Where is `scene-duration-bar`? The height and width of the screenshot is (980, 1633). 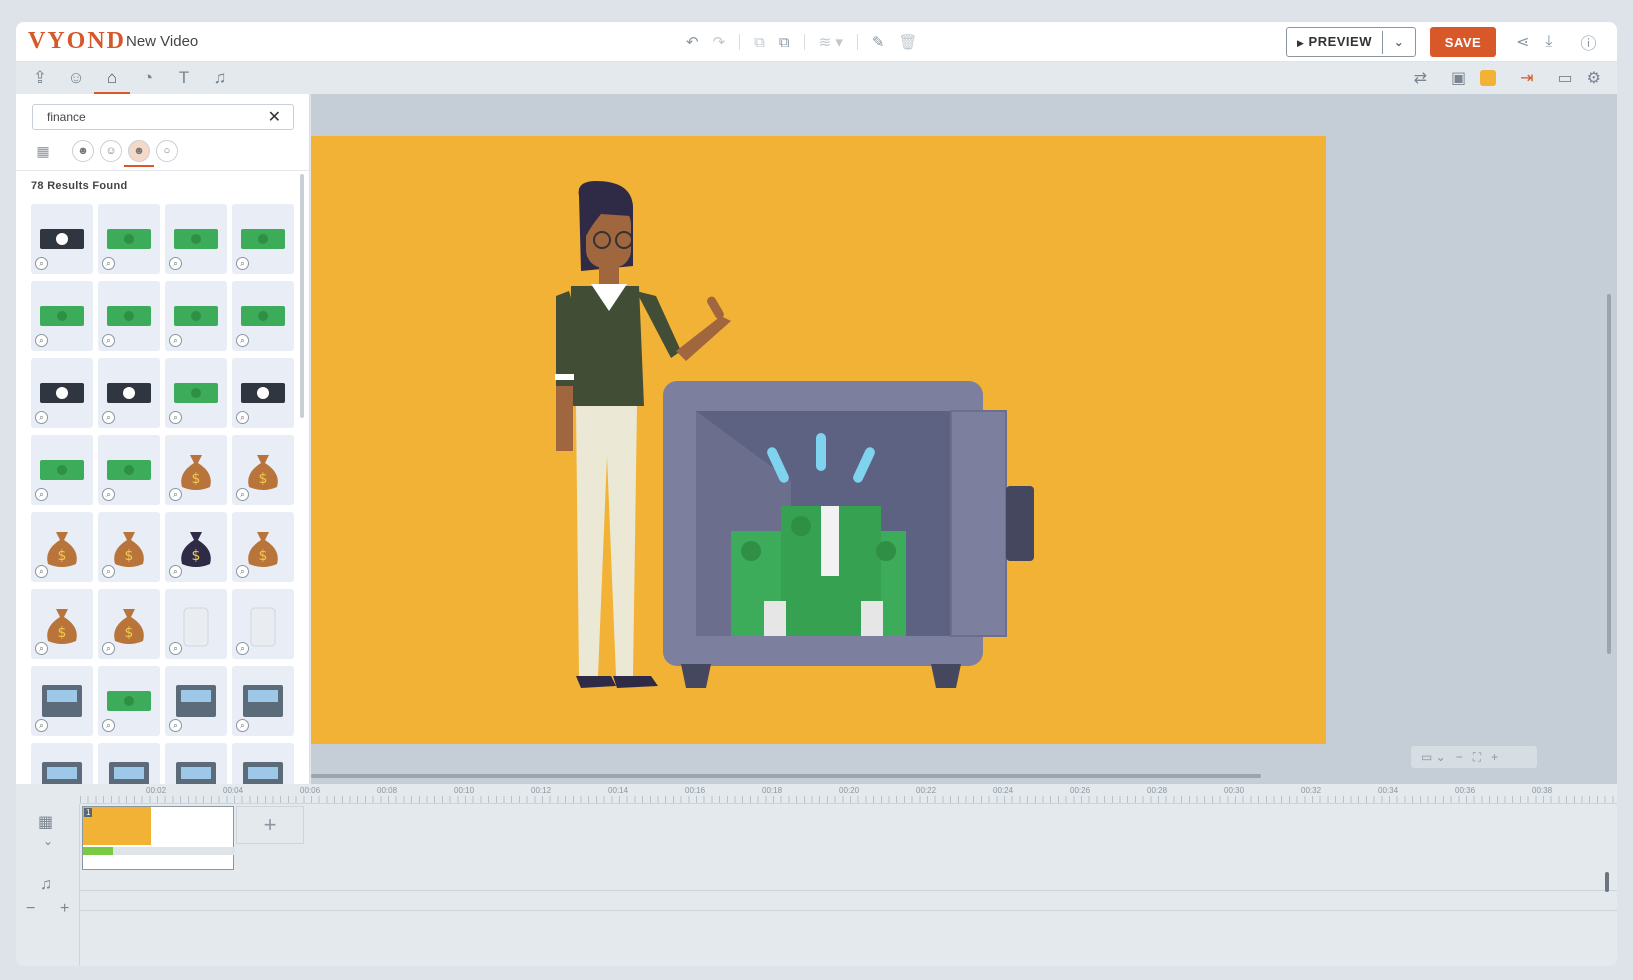 scene-duration-bar is located at coordinates (159, 851).